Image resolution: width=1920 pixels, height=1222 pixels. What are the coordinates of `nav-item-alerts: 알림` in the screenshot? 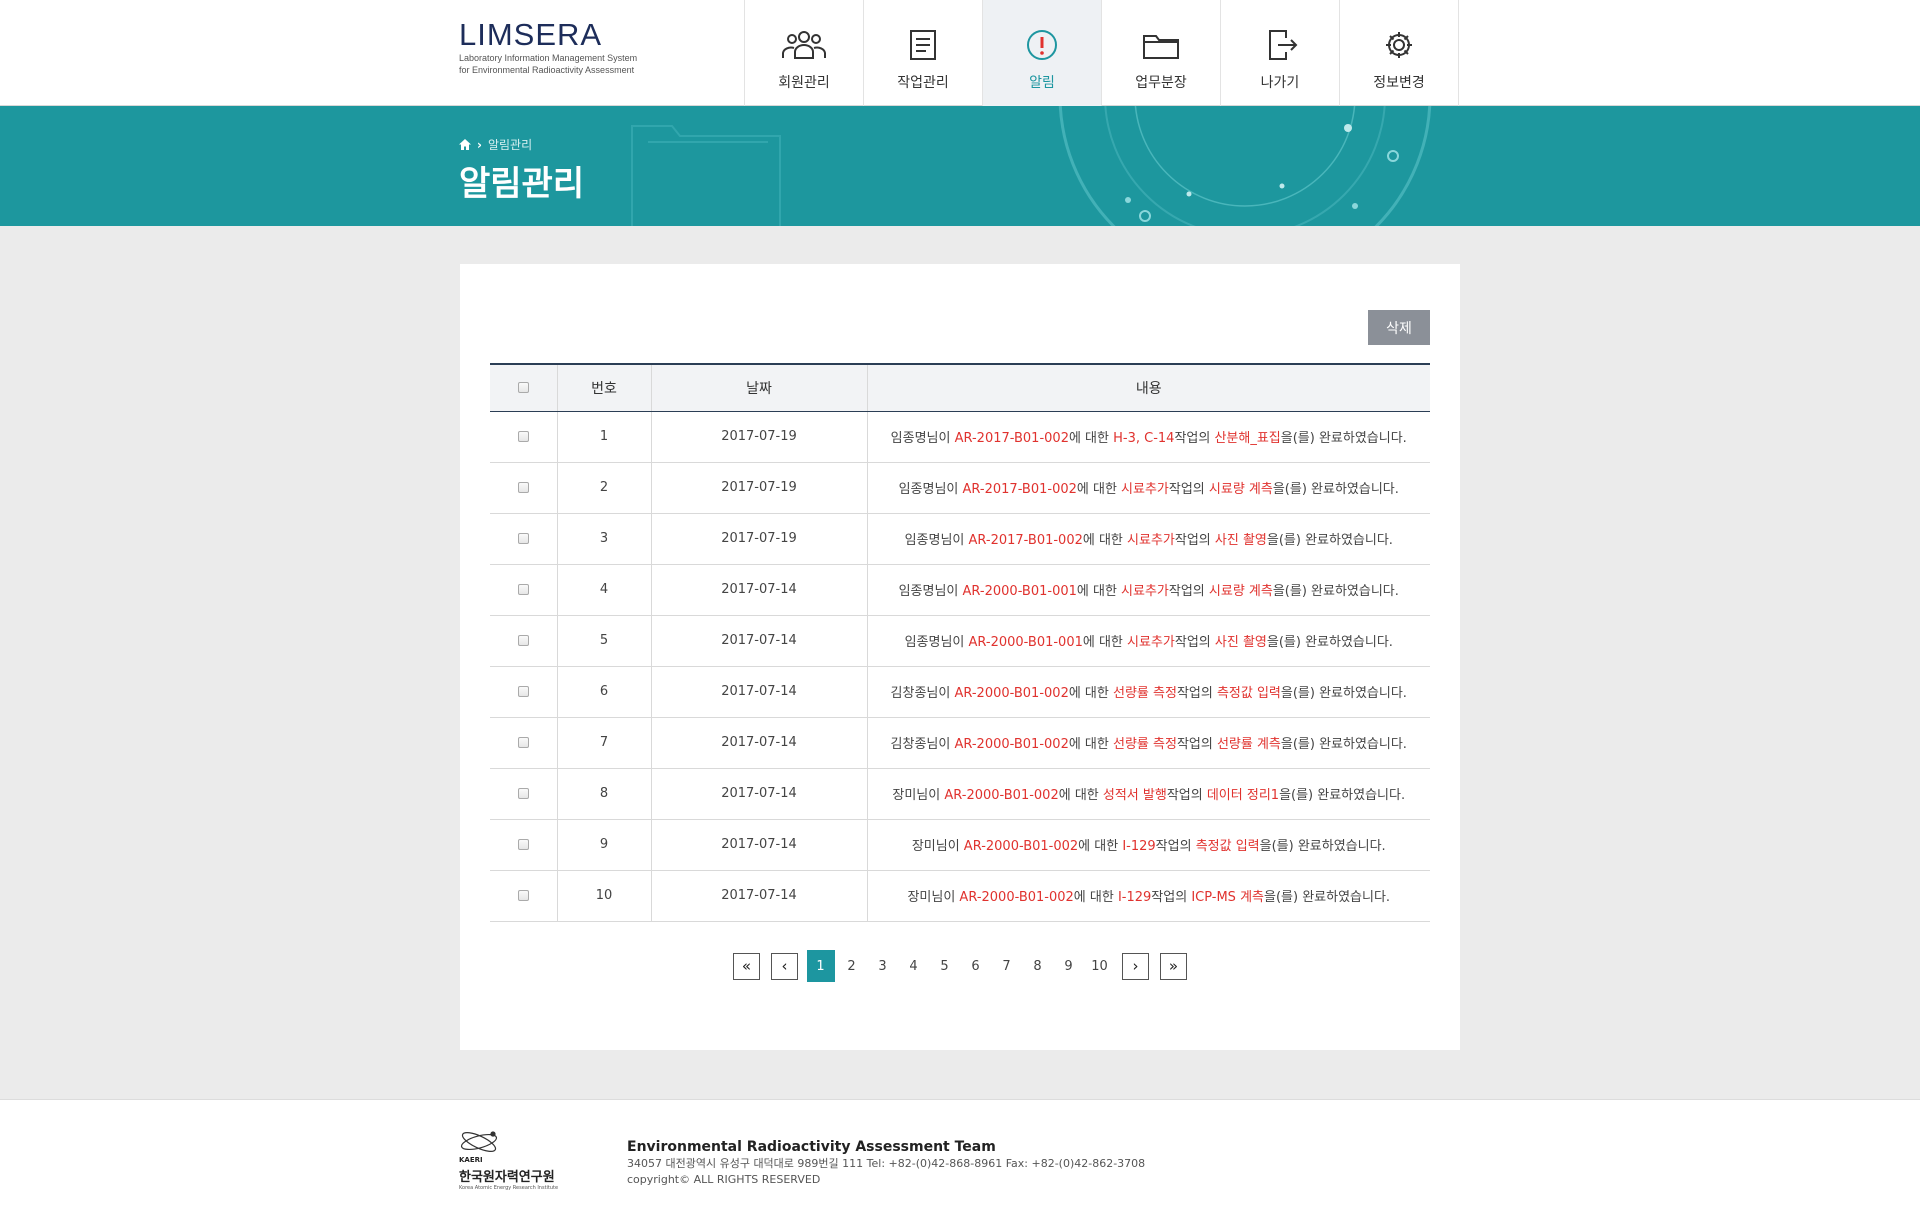 It's located at (1042, 53).